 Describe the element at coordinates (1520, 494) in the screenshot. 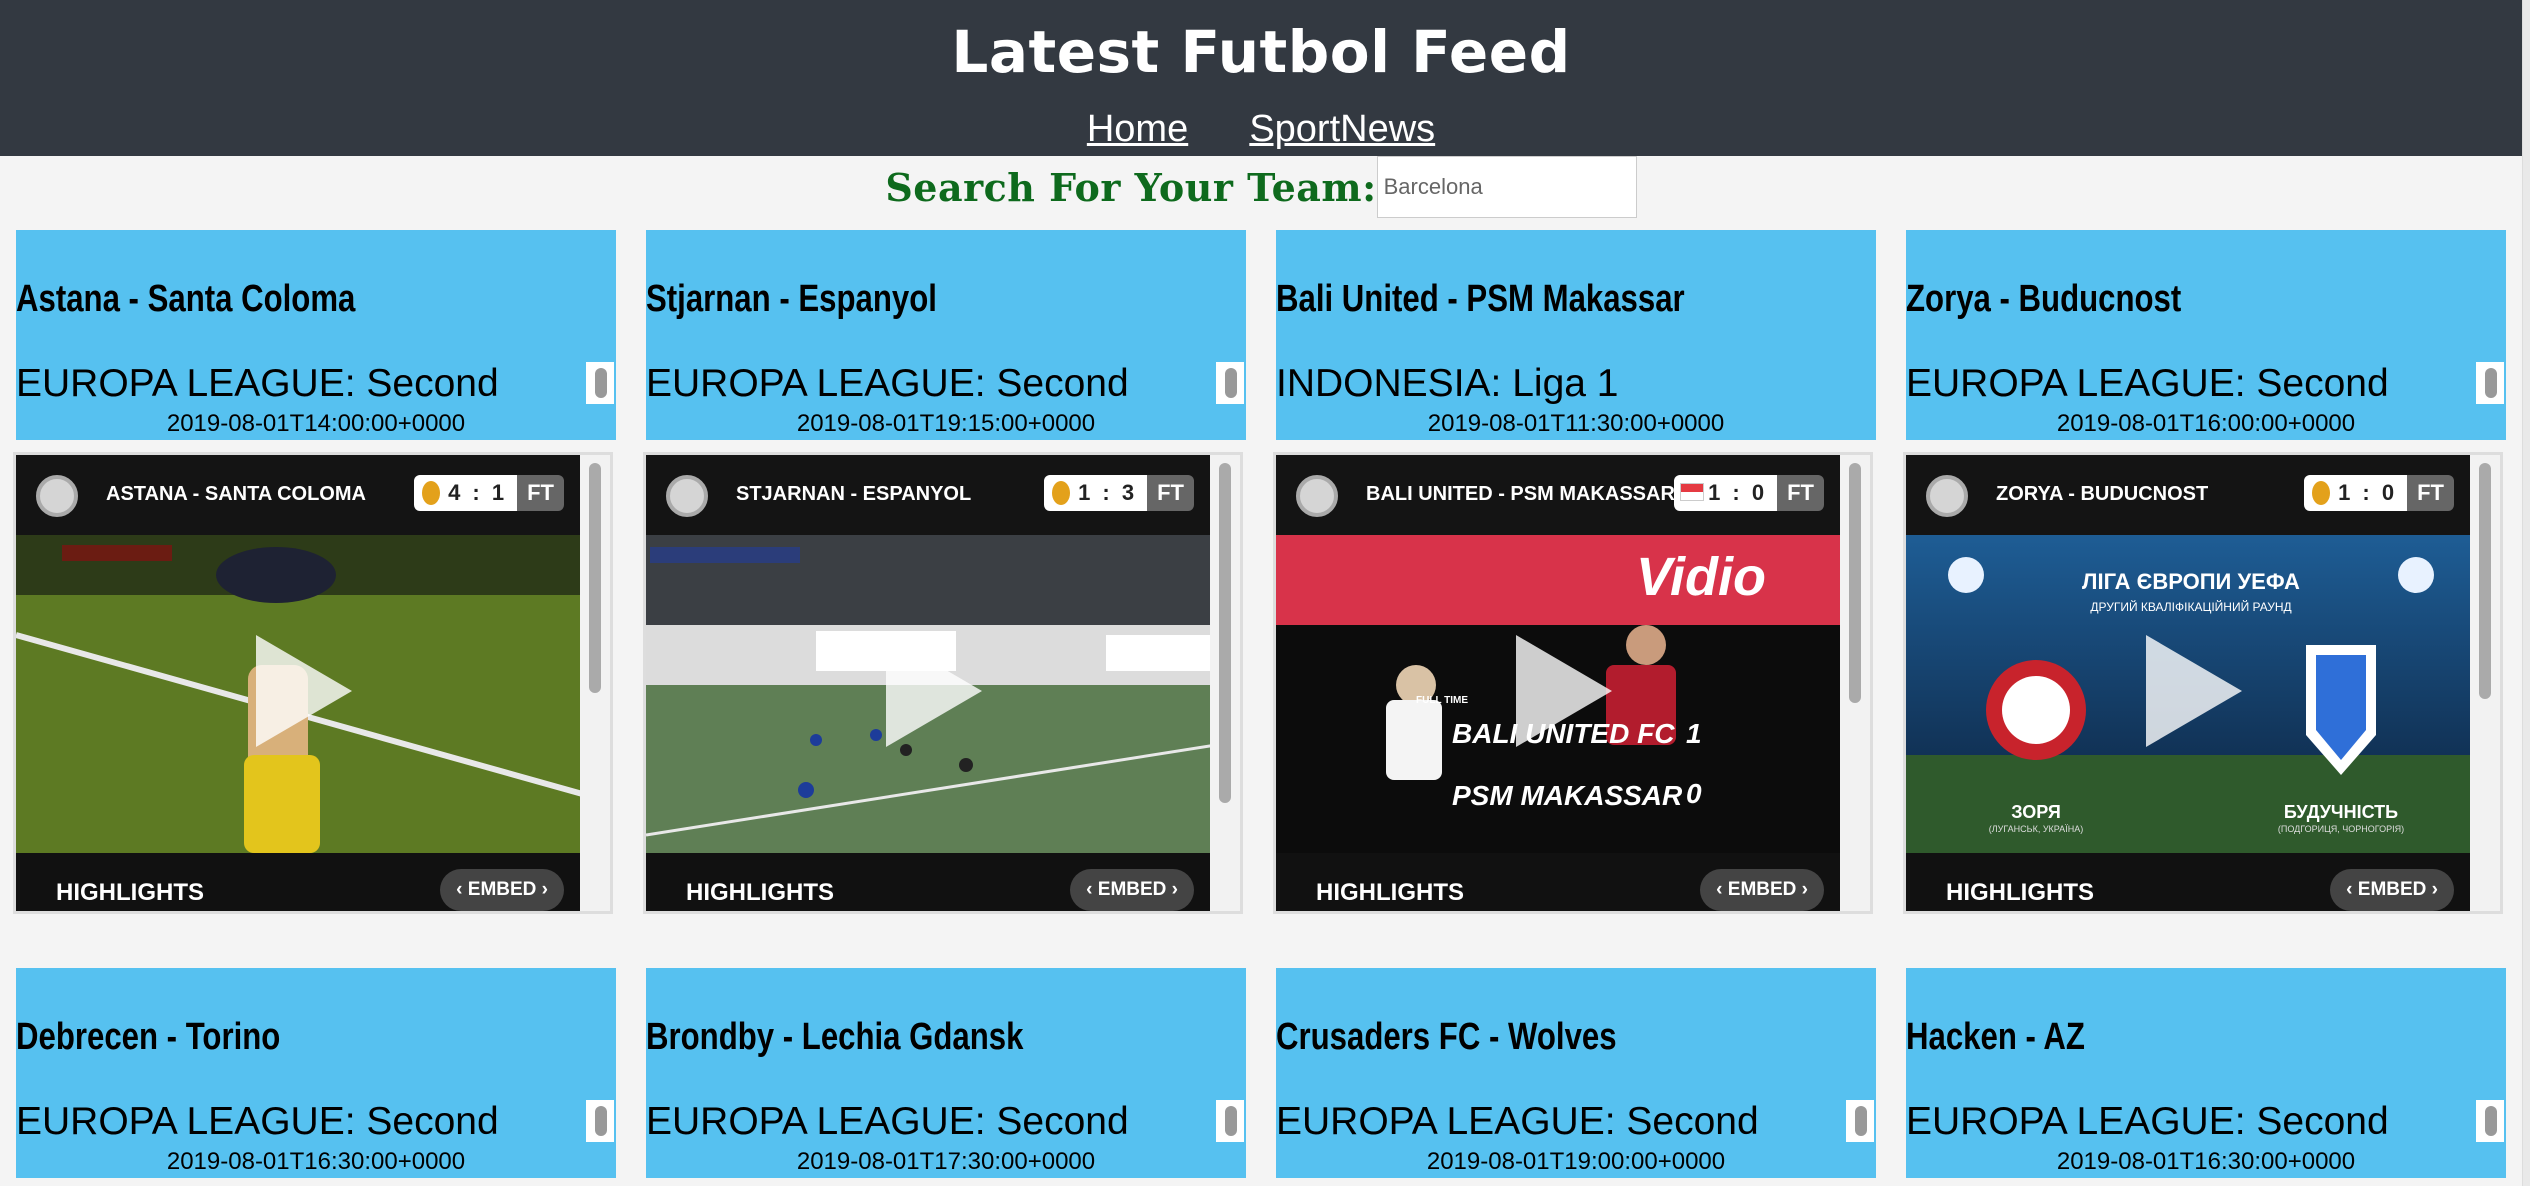

I see `video-teams: BALI UNITED - PSM MAKASSAR` at that location.